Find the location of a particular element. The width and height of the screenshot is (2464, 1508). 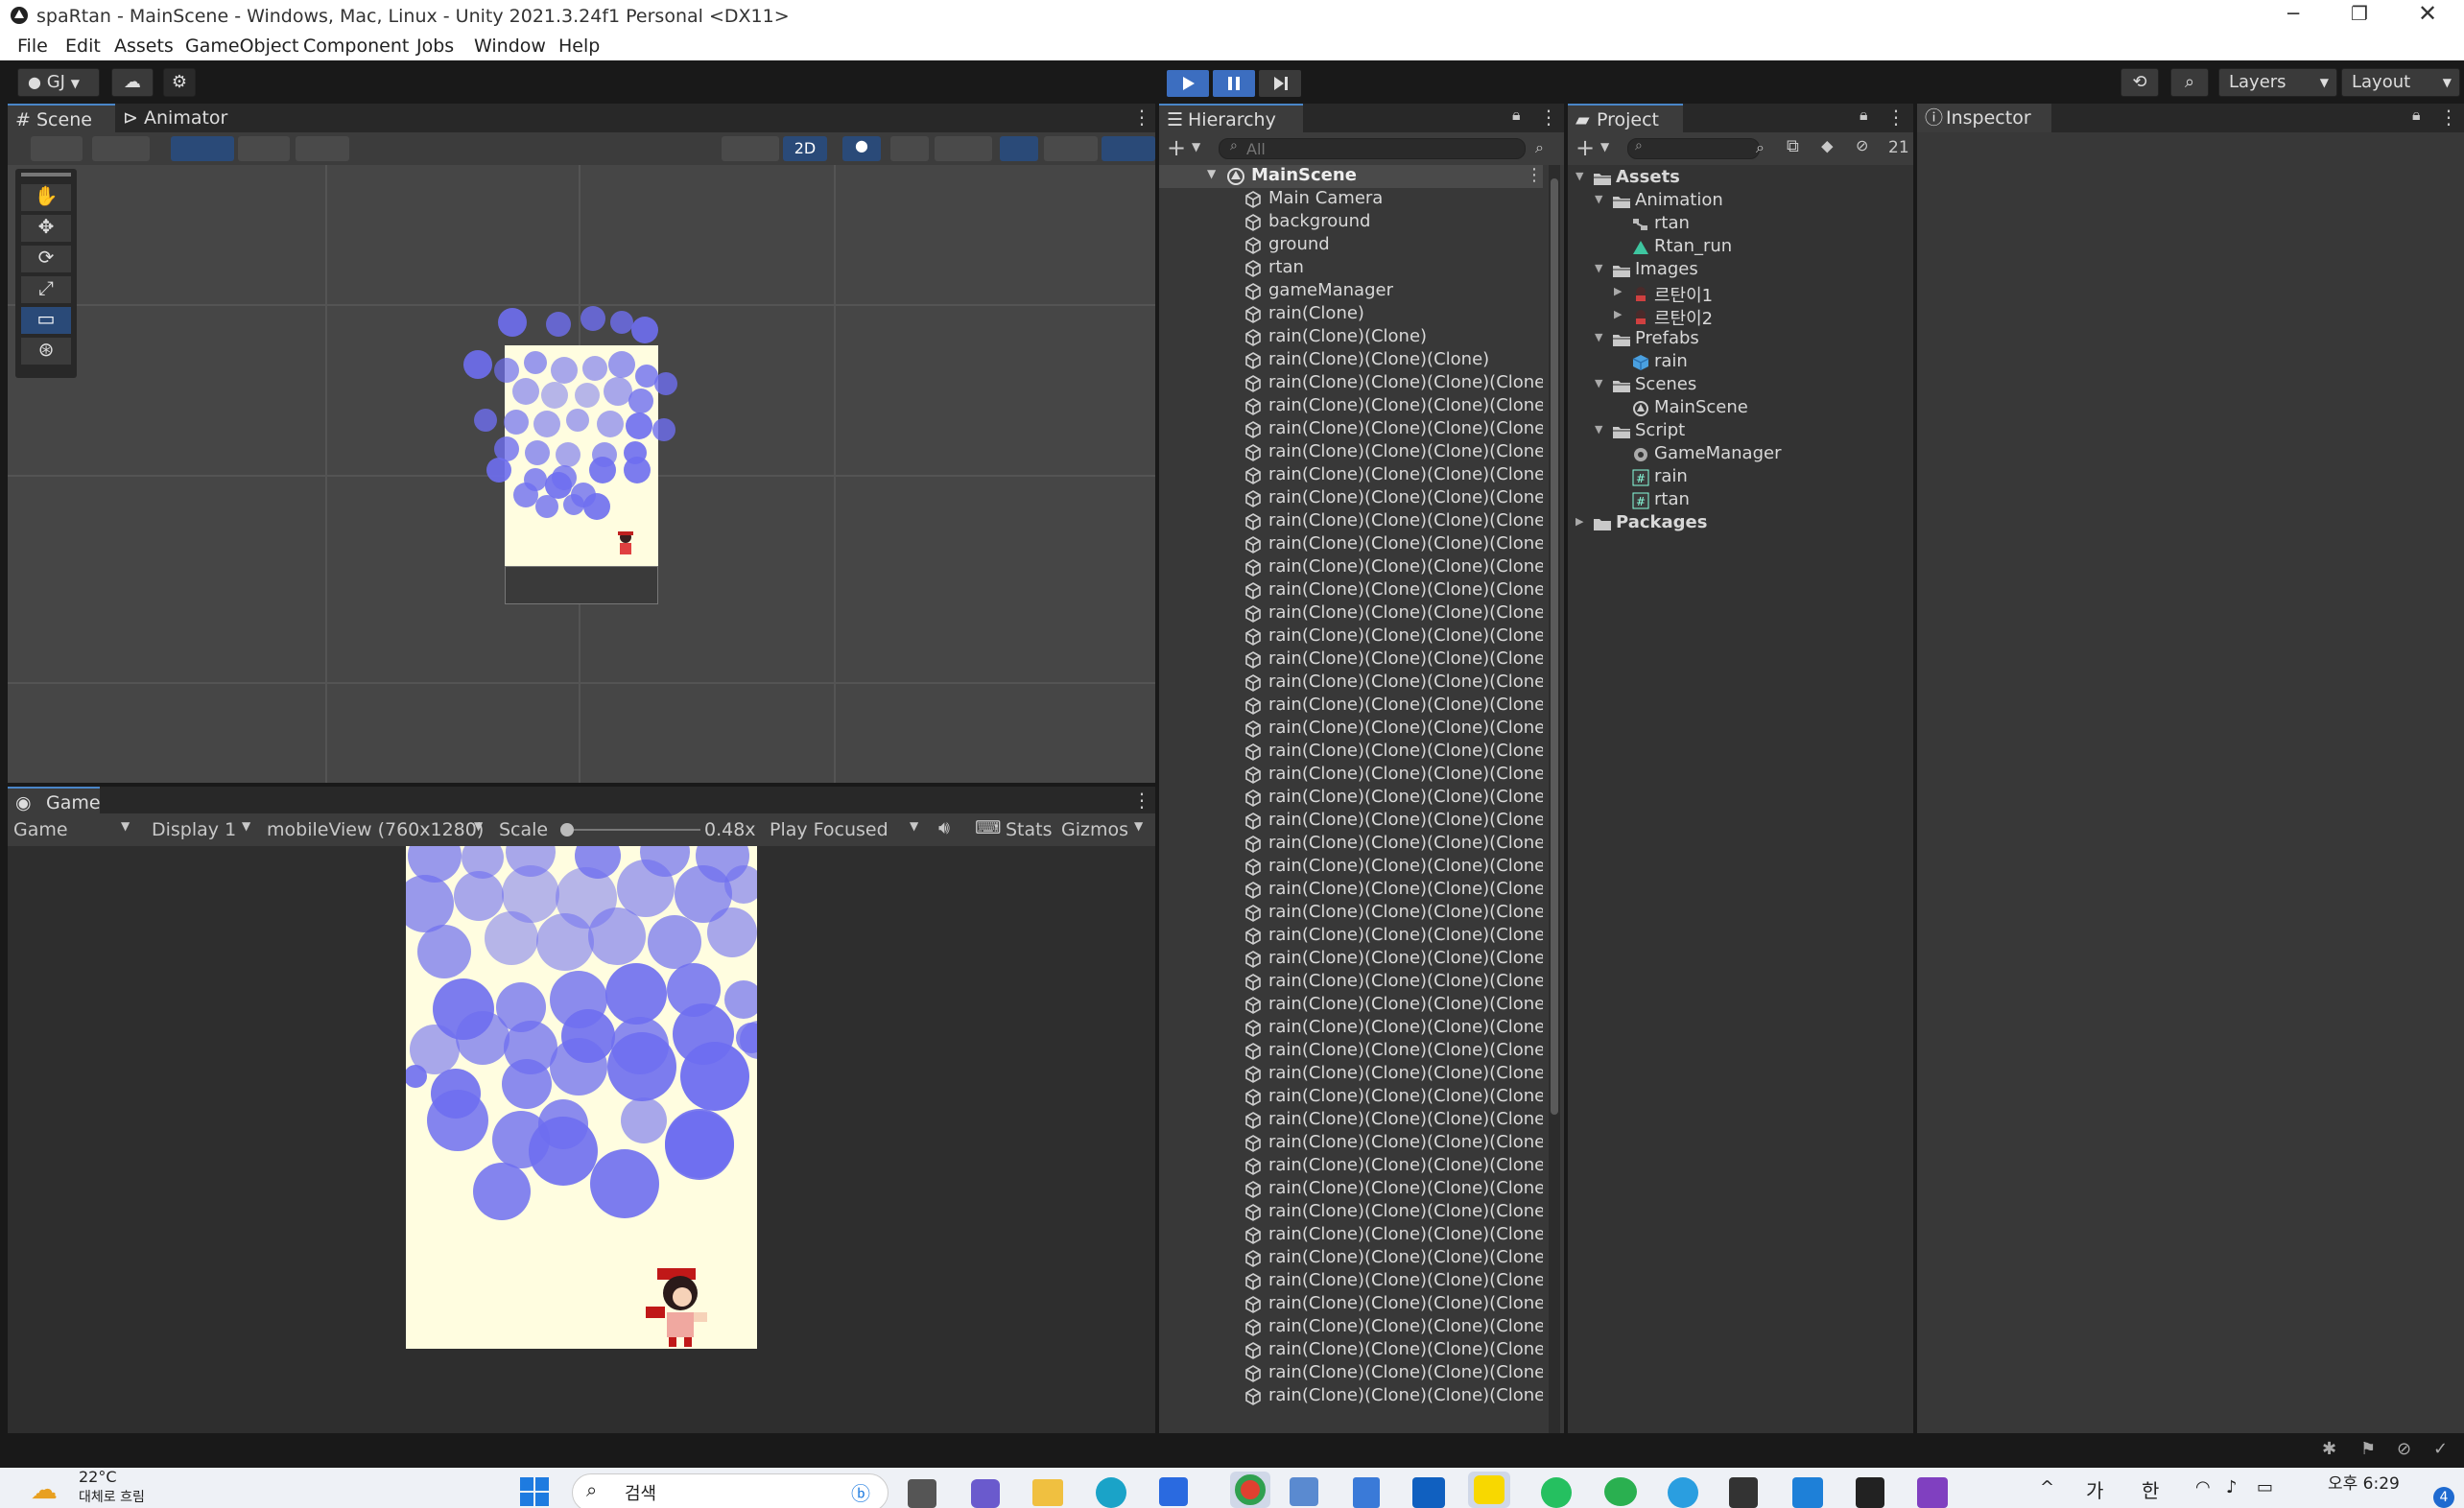

menu-assets: Assets is located at coordinates (144, 46).